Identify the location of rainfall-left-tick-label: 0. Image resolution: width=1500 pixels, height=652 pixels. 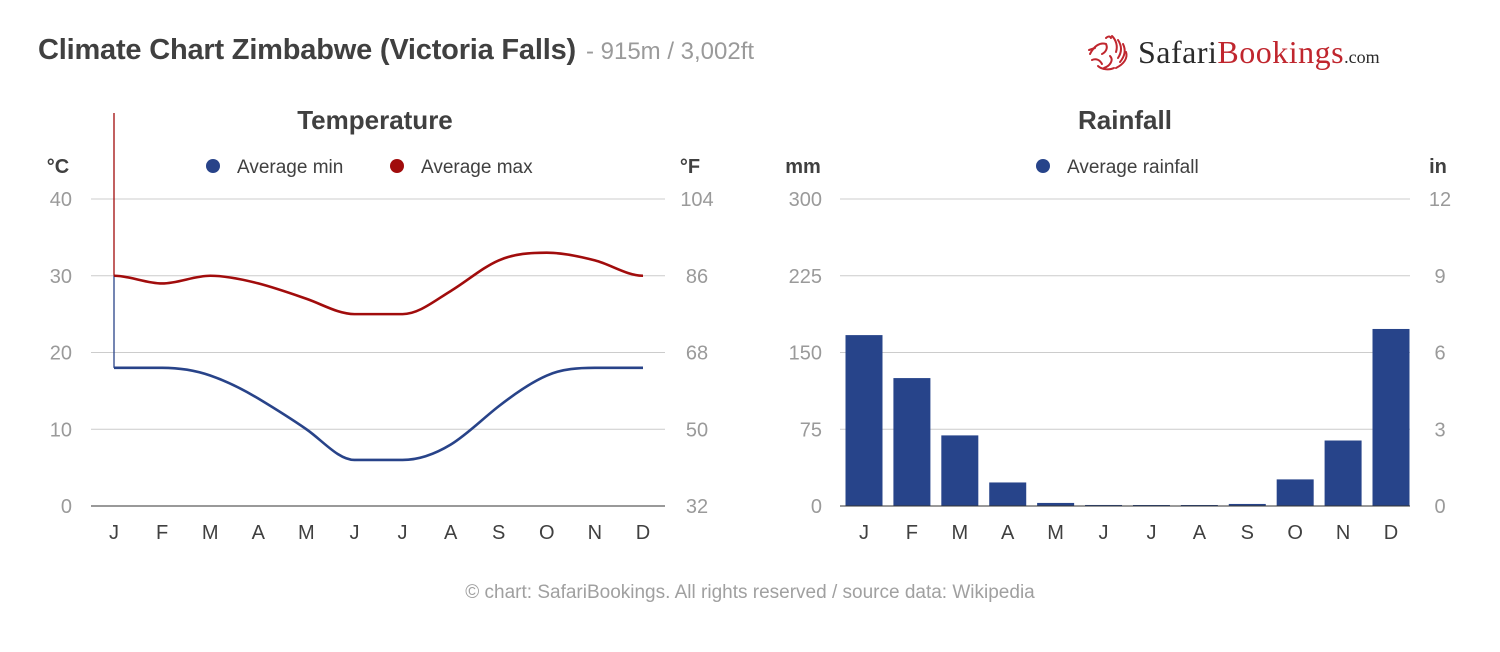
(816, 507).